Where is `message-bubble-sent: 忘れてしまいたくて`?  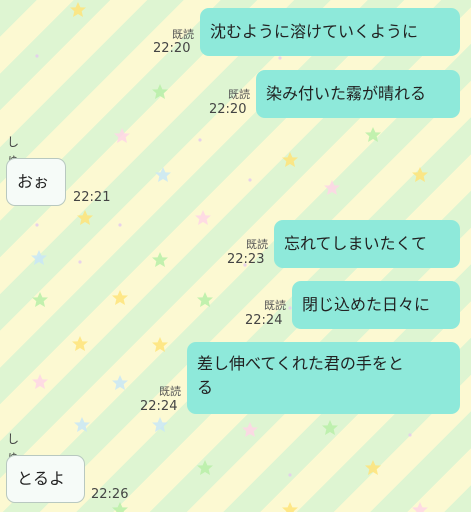
message-bubble-sent: 忘れてしまいたくて is located at coordinates (367, 244).